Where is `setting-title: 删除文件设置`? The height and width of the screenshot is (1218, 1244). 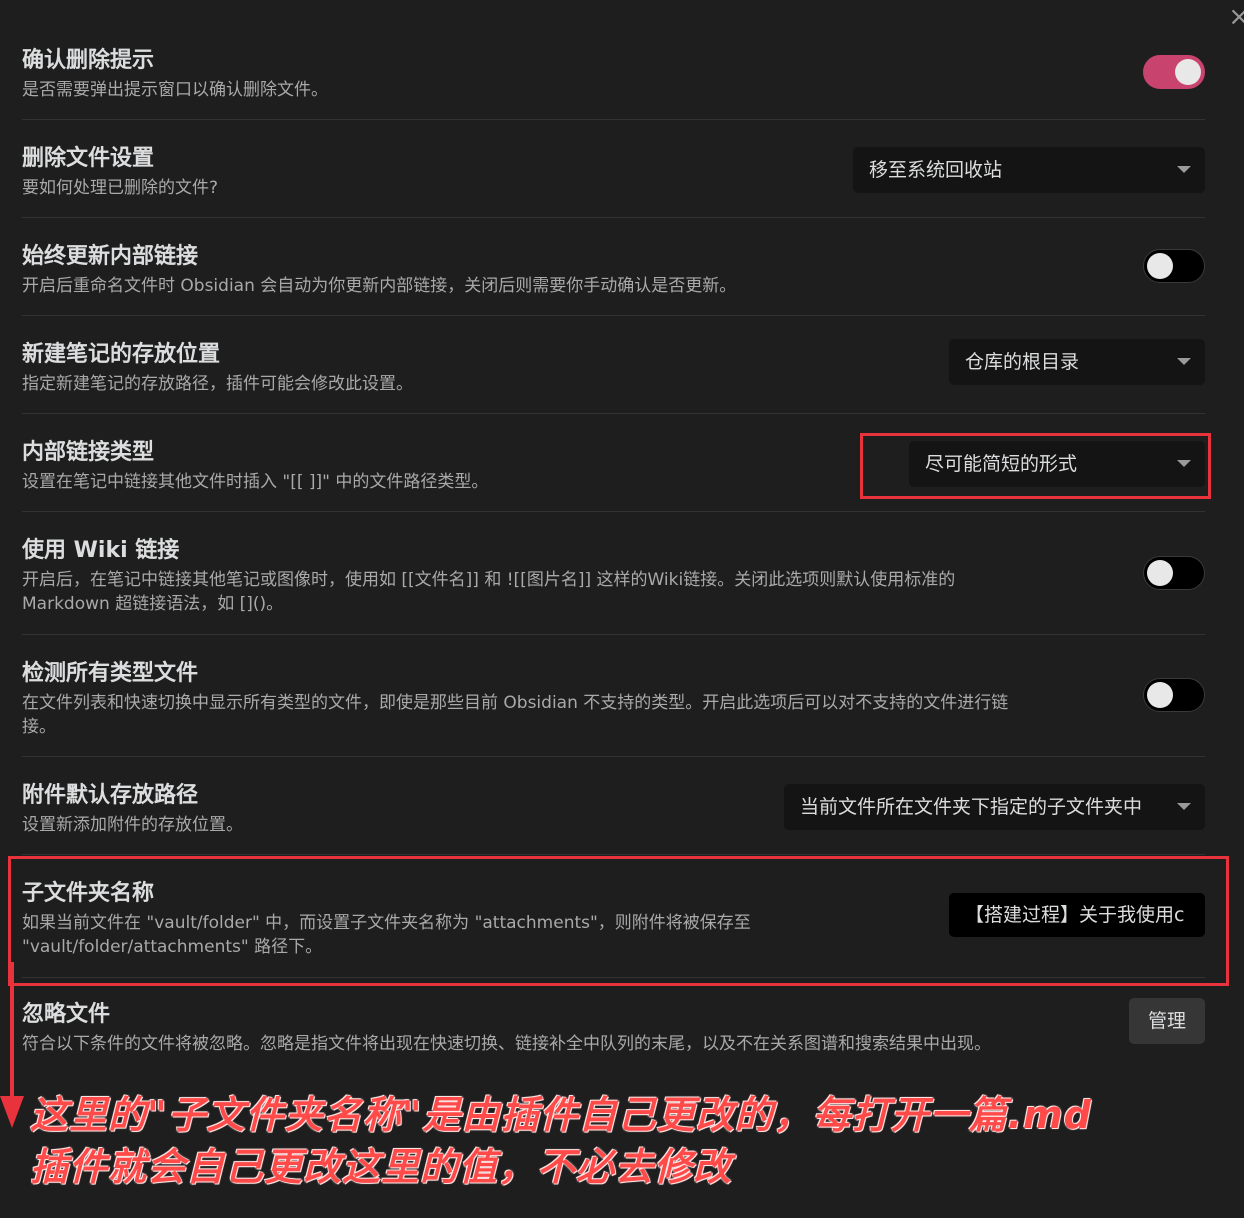
setting-title: 删除文件设置 is located at coordinates (88, 158).